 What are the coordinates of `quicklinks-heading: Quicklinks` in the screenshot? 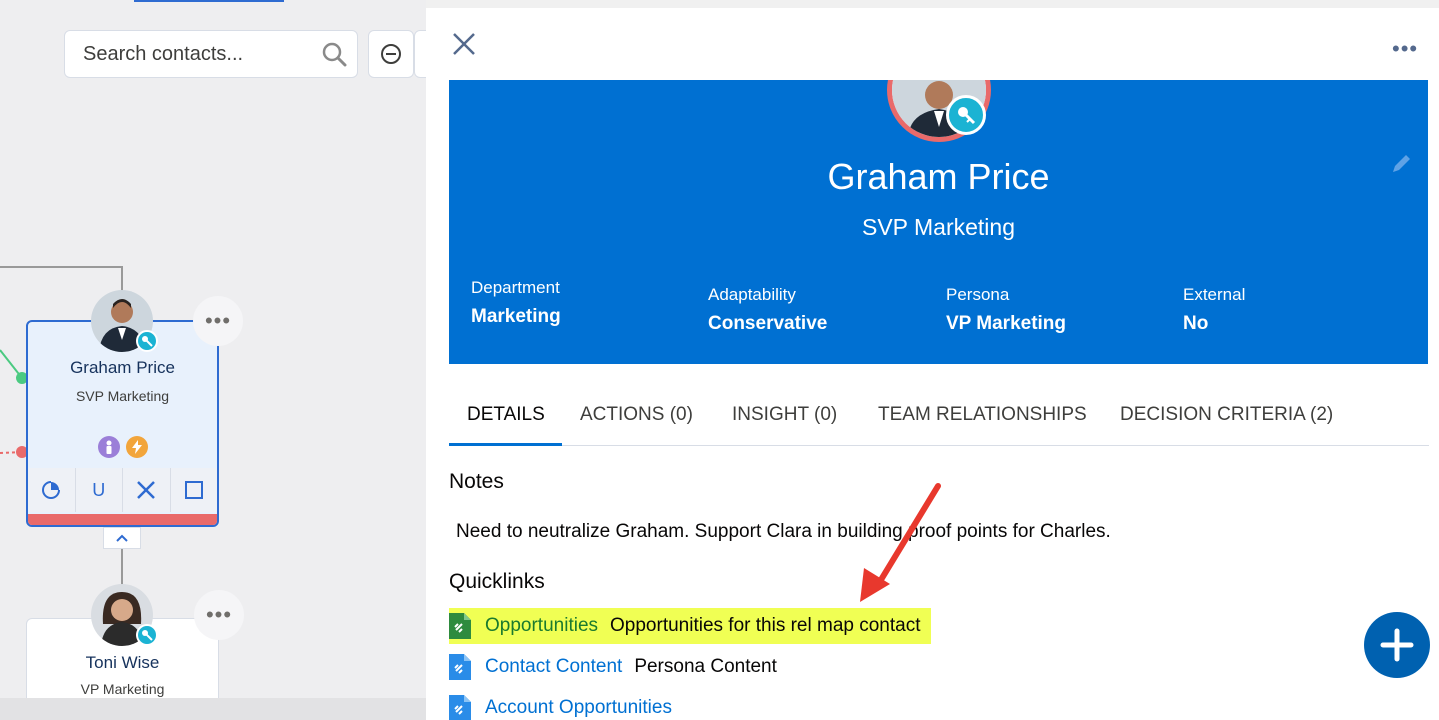 It's located at (497, 581).